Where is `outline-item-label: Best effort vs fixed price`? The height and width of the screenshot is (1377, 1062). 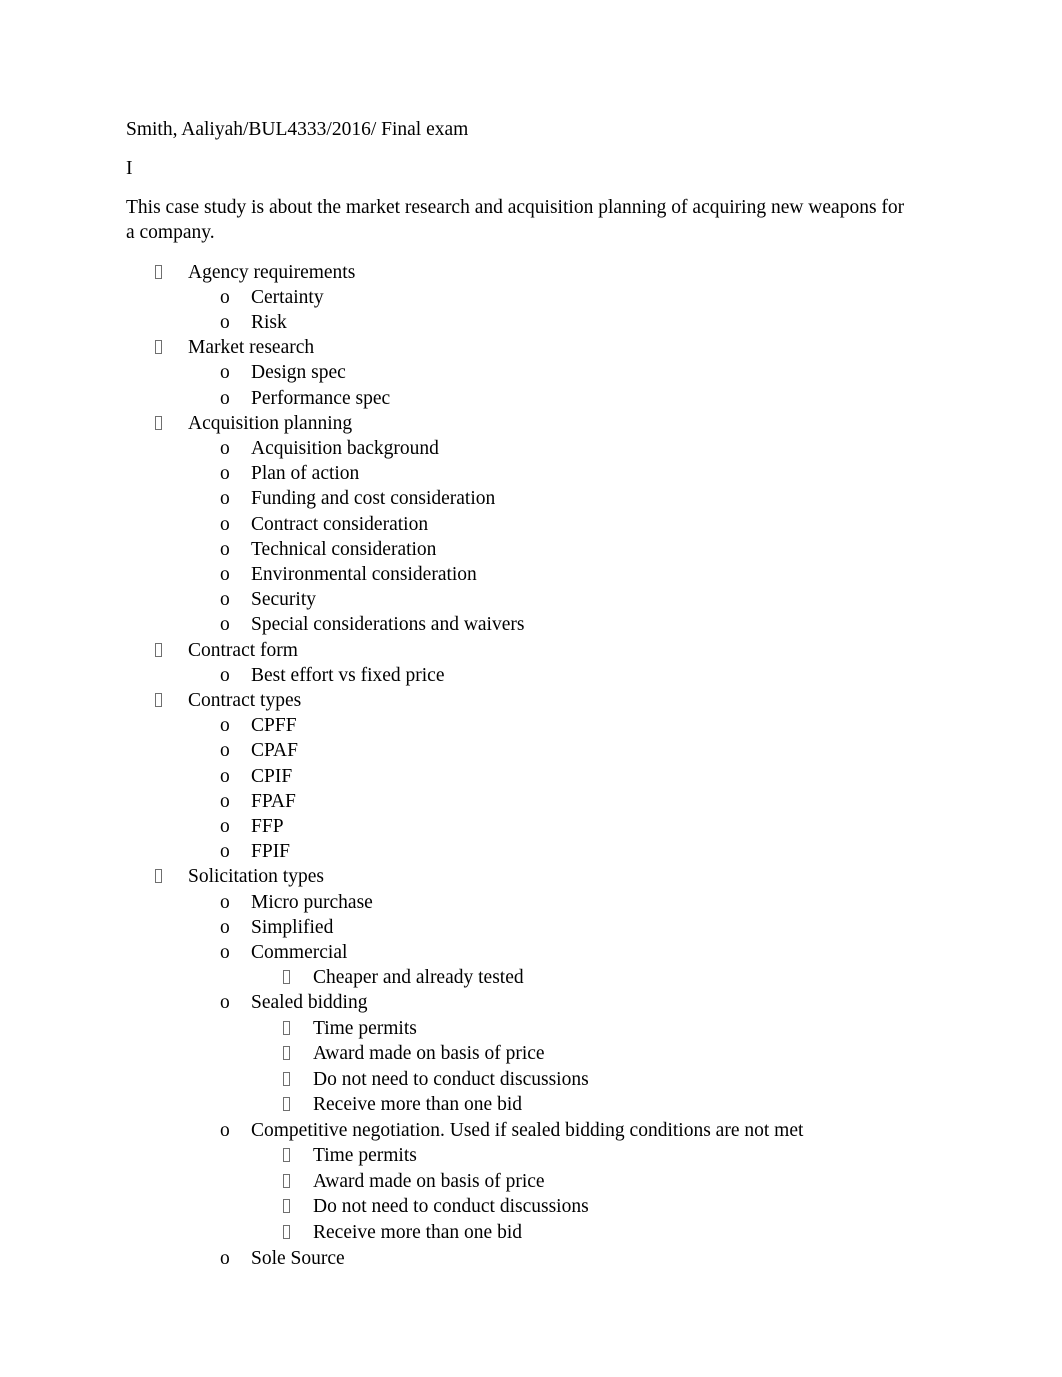
outline-item-label: Best effort vs fixed price is located at coordinates (348, 675).